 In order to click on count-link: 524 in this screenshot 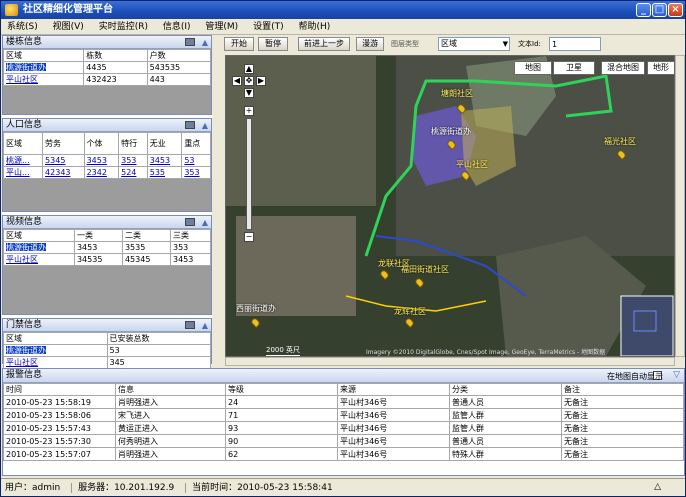, I will do `click(128, 172)`.